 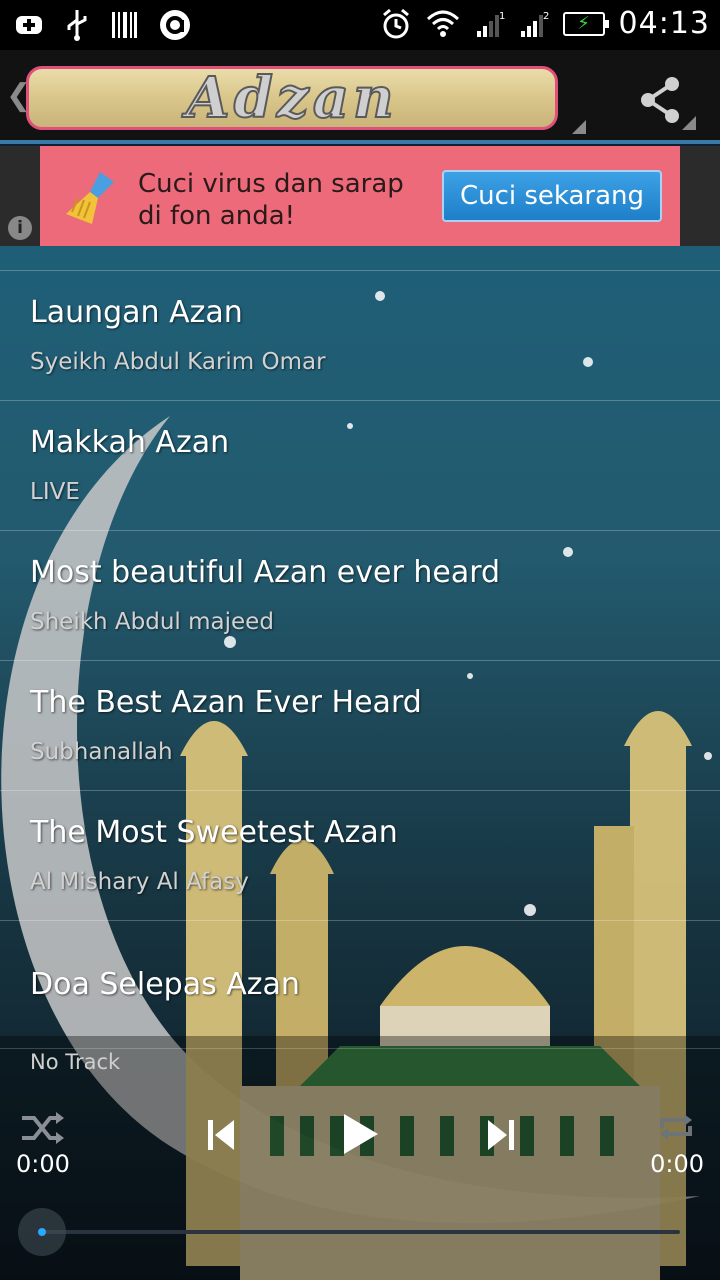 What do you see at coordinates (360, 725) in the screenshot?
I see `list-item: The Best Azan Ever Heard Subhanallah` at bounding box center [360, 725].